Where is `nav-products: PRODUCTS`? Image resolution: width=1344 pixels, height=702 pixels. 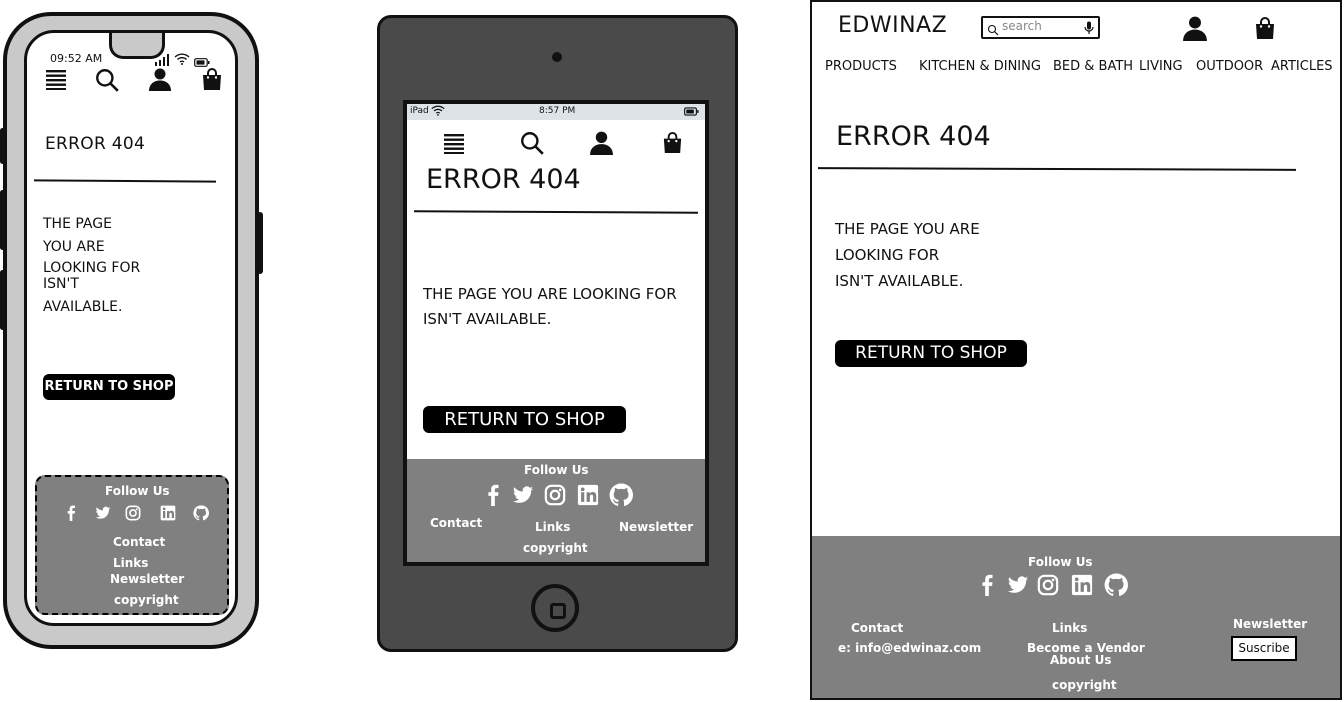 nav-products: PRODUCTS is located at coordinates (861, 66).